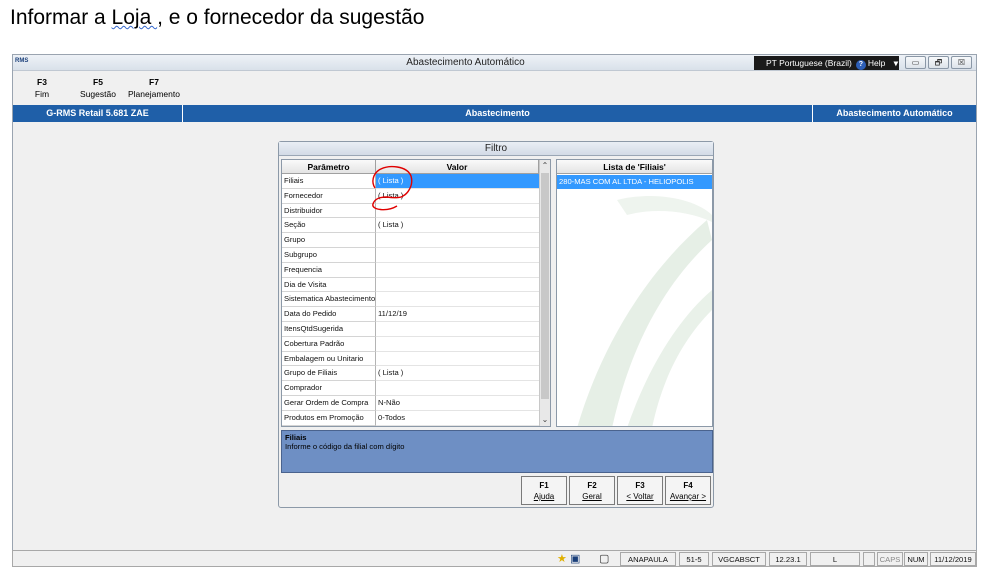 This screenshot has height=573, width=998. I want to click on language-label: PT Portuguese (Brazil), so click(809, 63).